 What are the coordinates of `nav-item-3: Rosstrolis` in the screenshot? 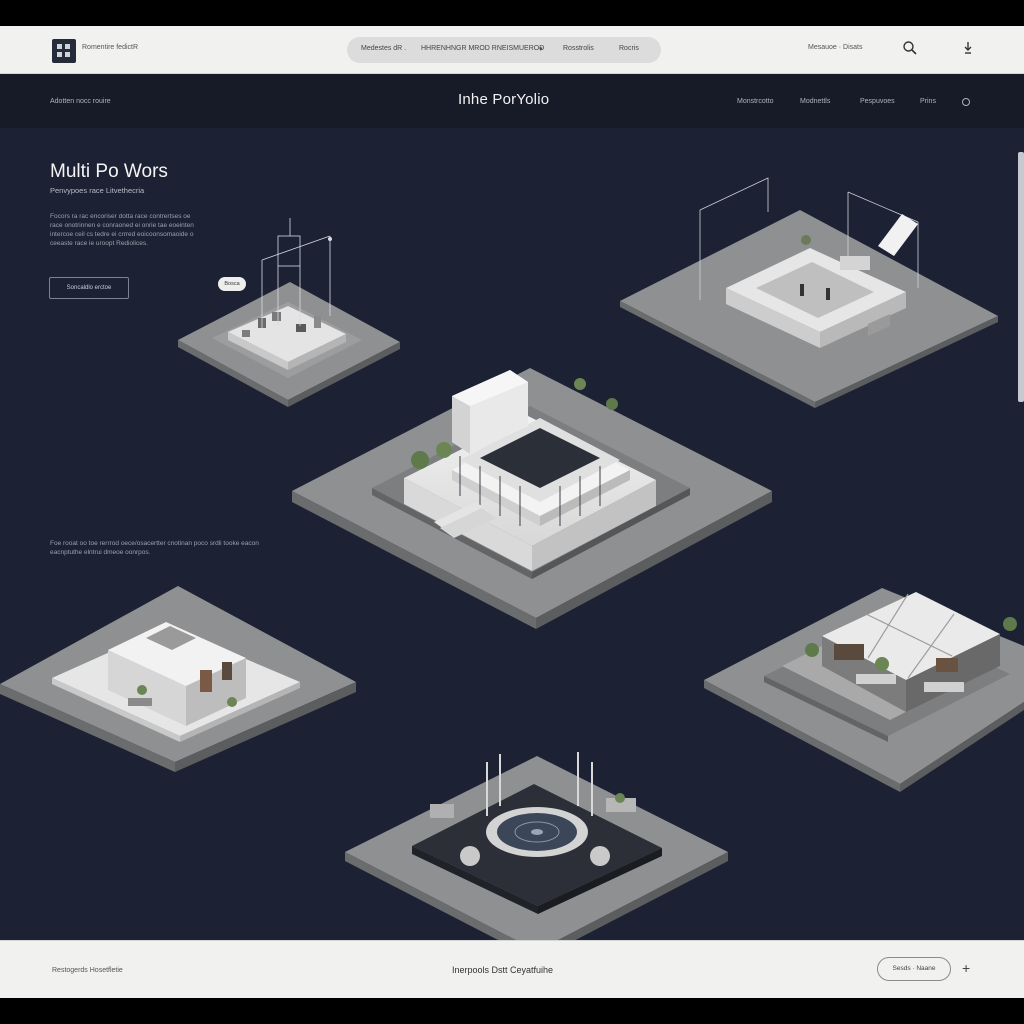 It's located at (578, 48).